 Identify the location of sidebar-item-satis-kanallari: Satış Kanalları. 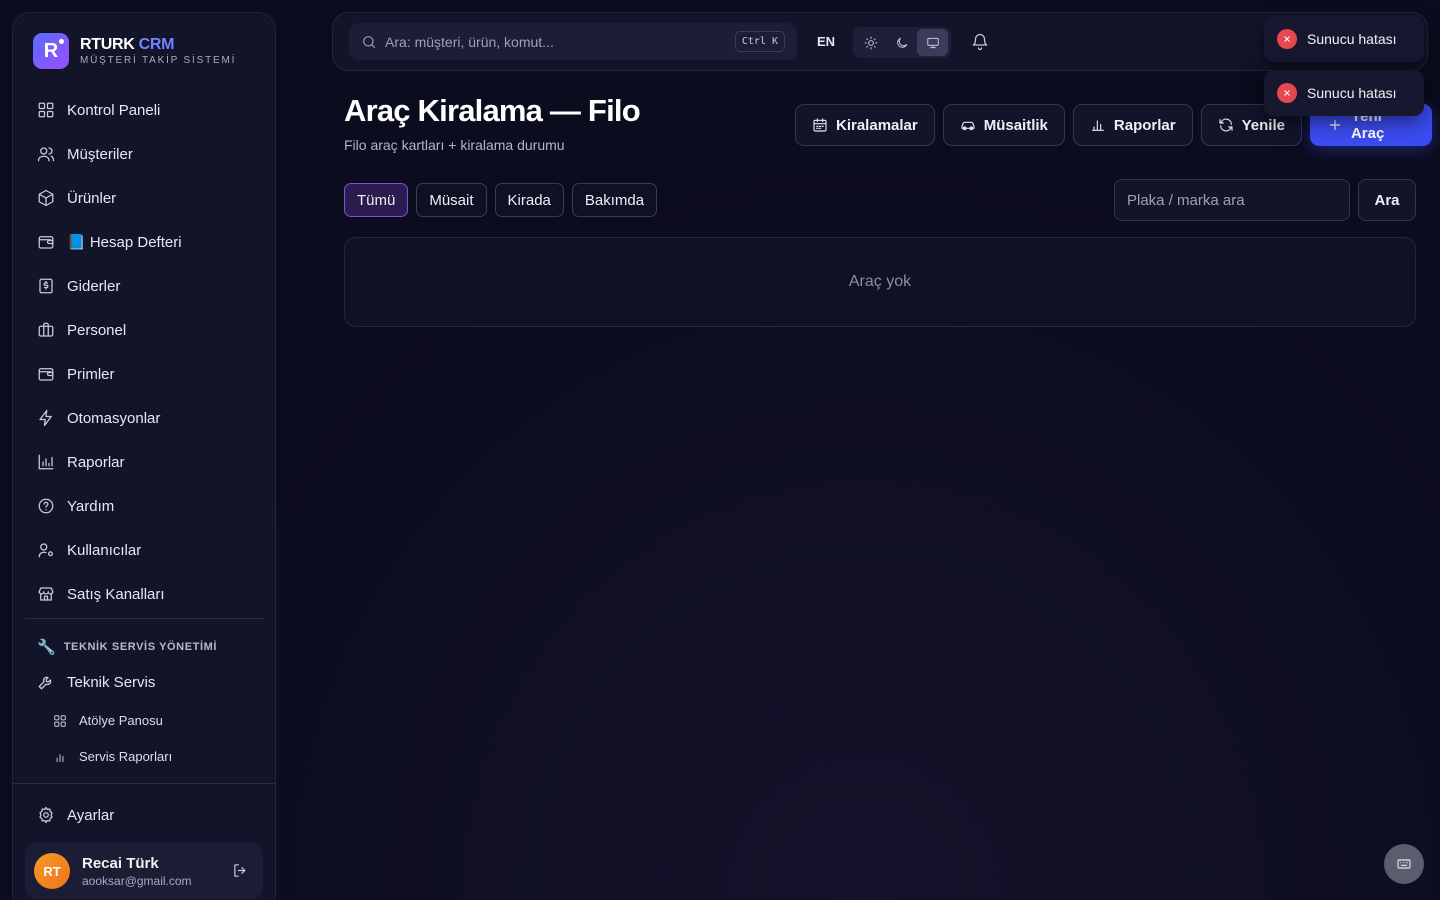
(145, 594).